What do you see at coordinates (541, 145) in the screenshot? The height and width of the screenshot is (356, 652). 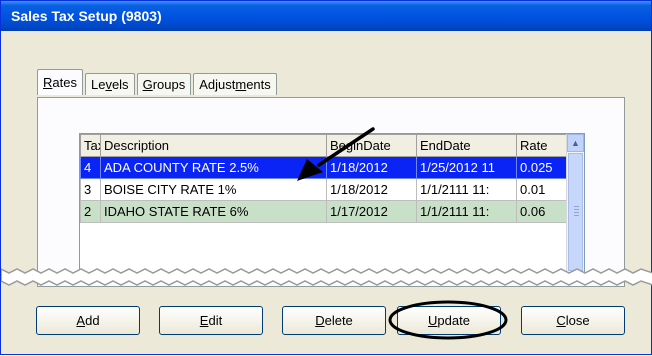 I see `column-header-rate: Rate` at bounding box center [541, 145].